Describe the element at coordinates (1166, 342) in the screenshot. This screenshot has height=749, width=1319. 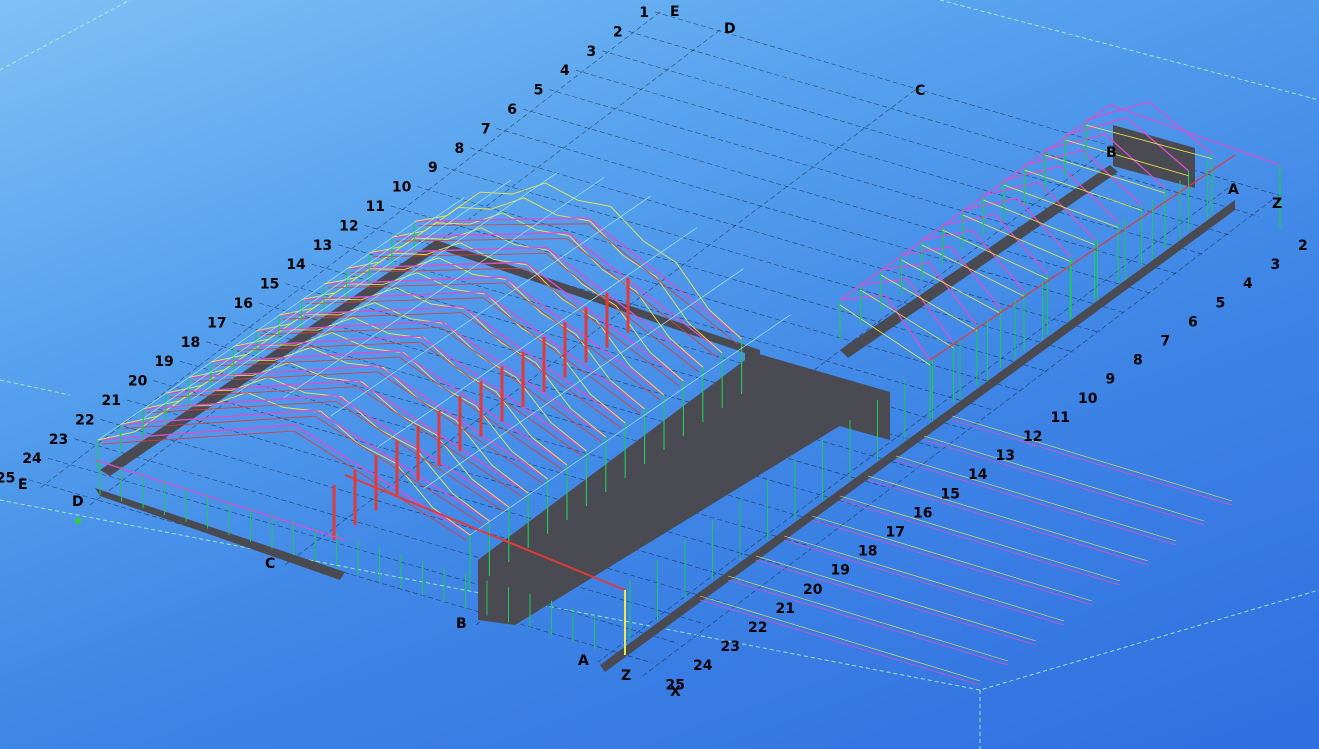
I see `grid-label-right-number: 7` at that location.